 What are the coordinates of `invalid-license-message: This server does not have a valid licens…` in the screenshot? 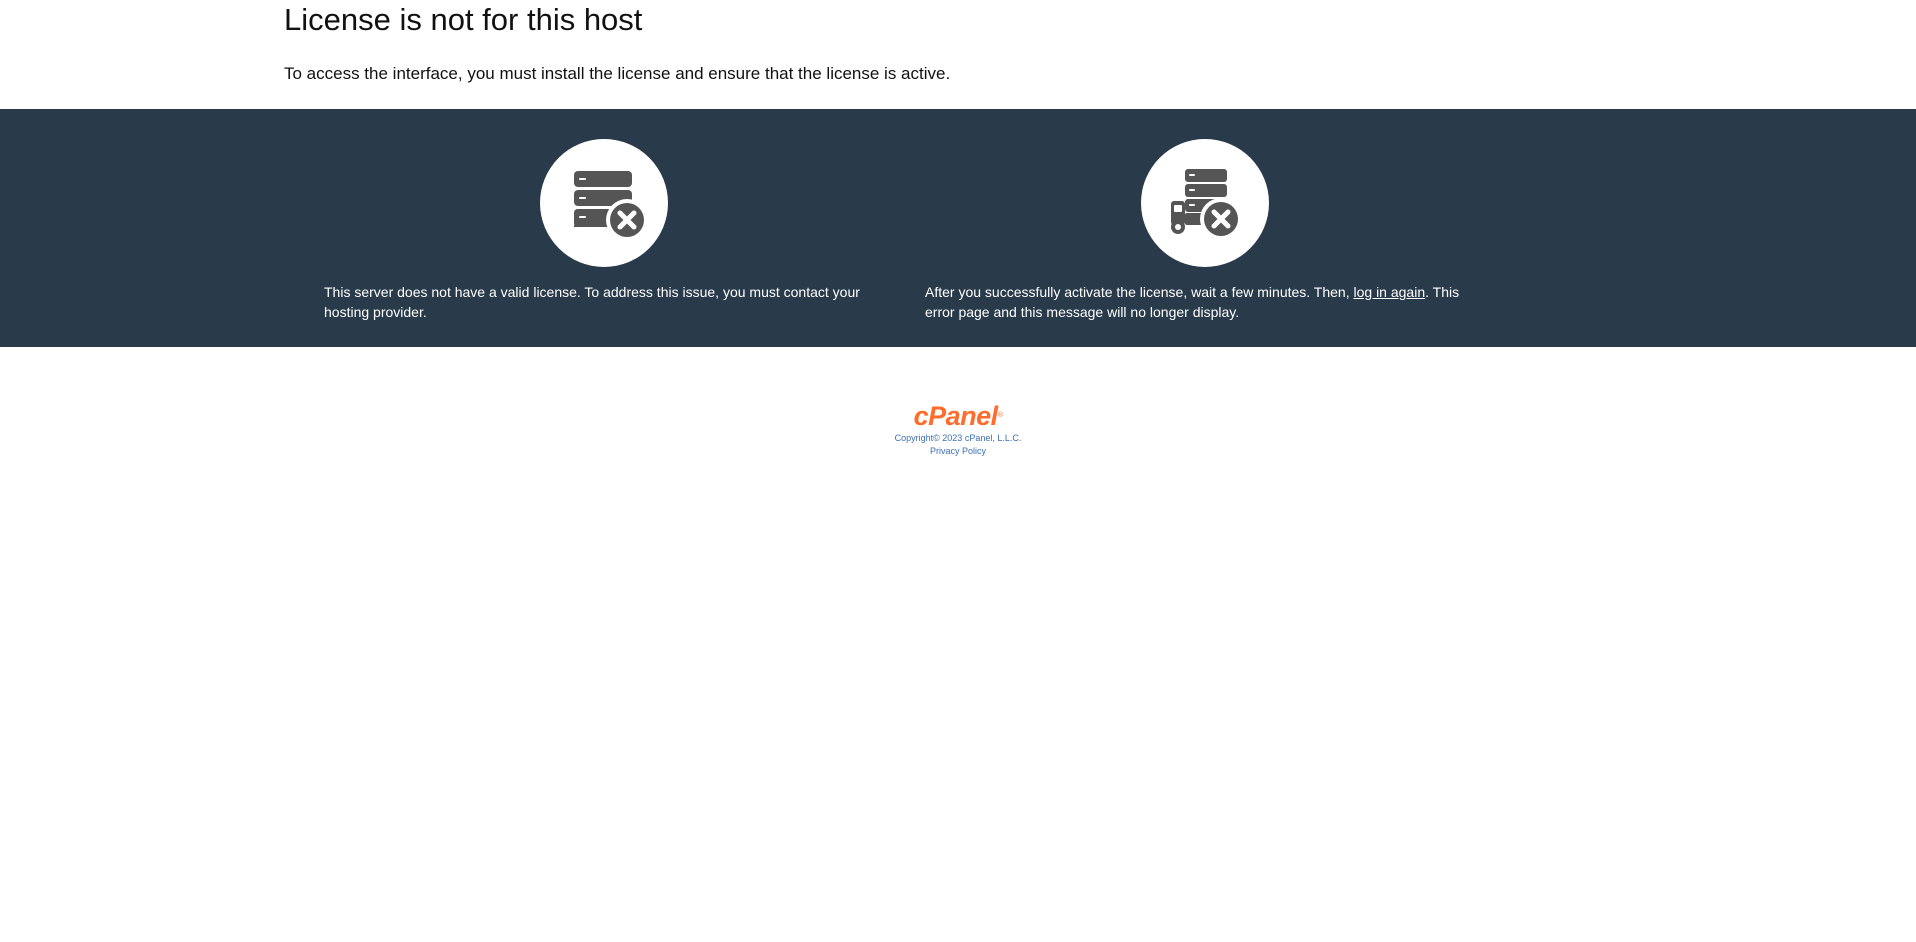 It's located at (592, 302).